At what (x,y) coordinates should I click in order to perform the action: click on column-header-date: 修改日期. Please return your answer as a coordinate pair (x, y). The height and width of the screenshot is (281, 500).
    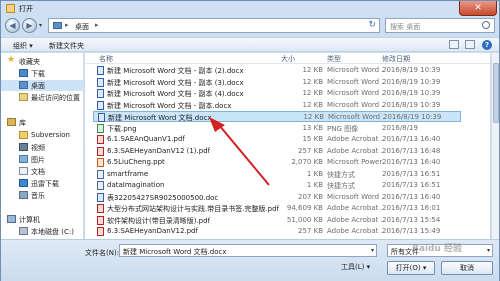
    Looking at the image, I should click on (396, 59).